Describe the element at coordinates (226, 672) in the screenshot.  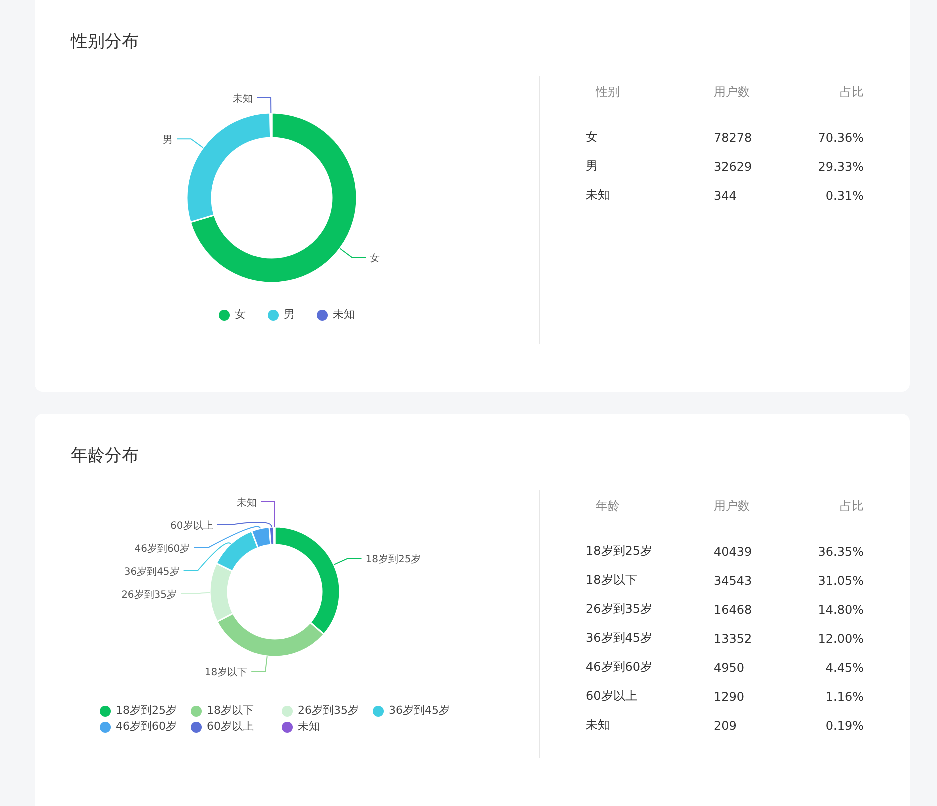
I see `slice-label: 18岁以下` at that location.